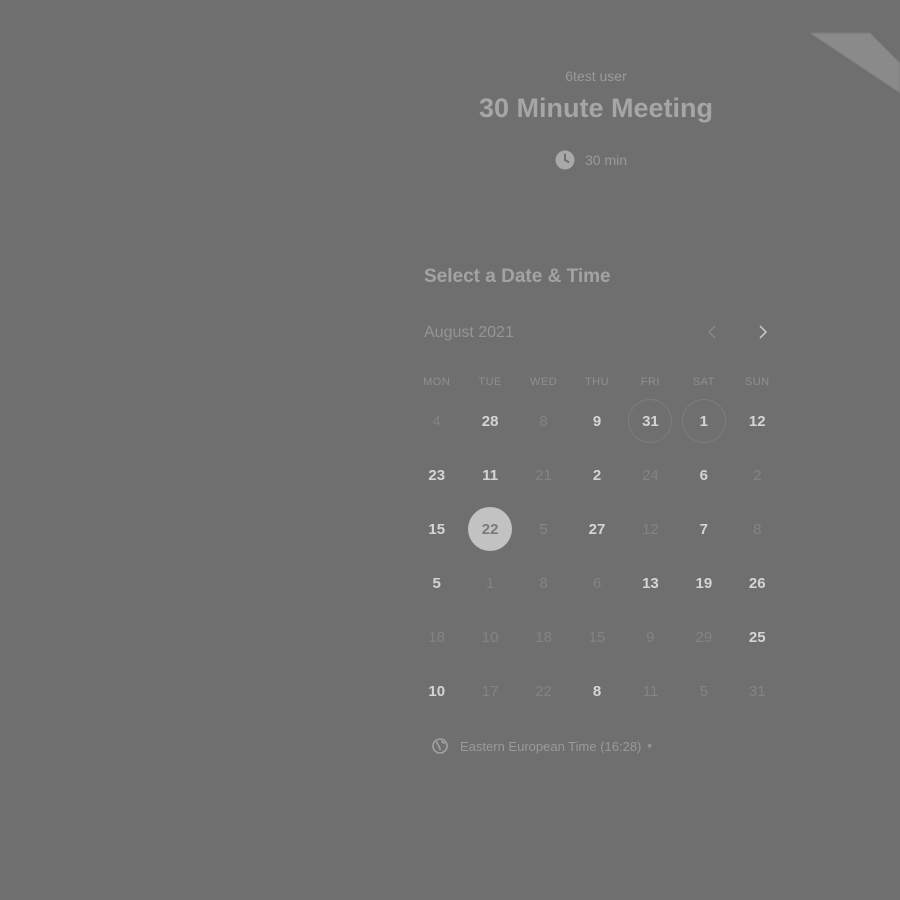 Image resolution: width=900 pixels, height=900 pixels. I want to click on calendar-day: 2, so click(596, 475).